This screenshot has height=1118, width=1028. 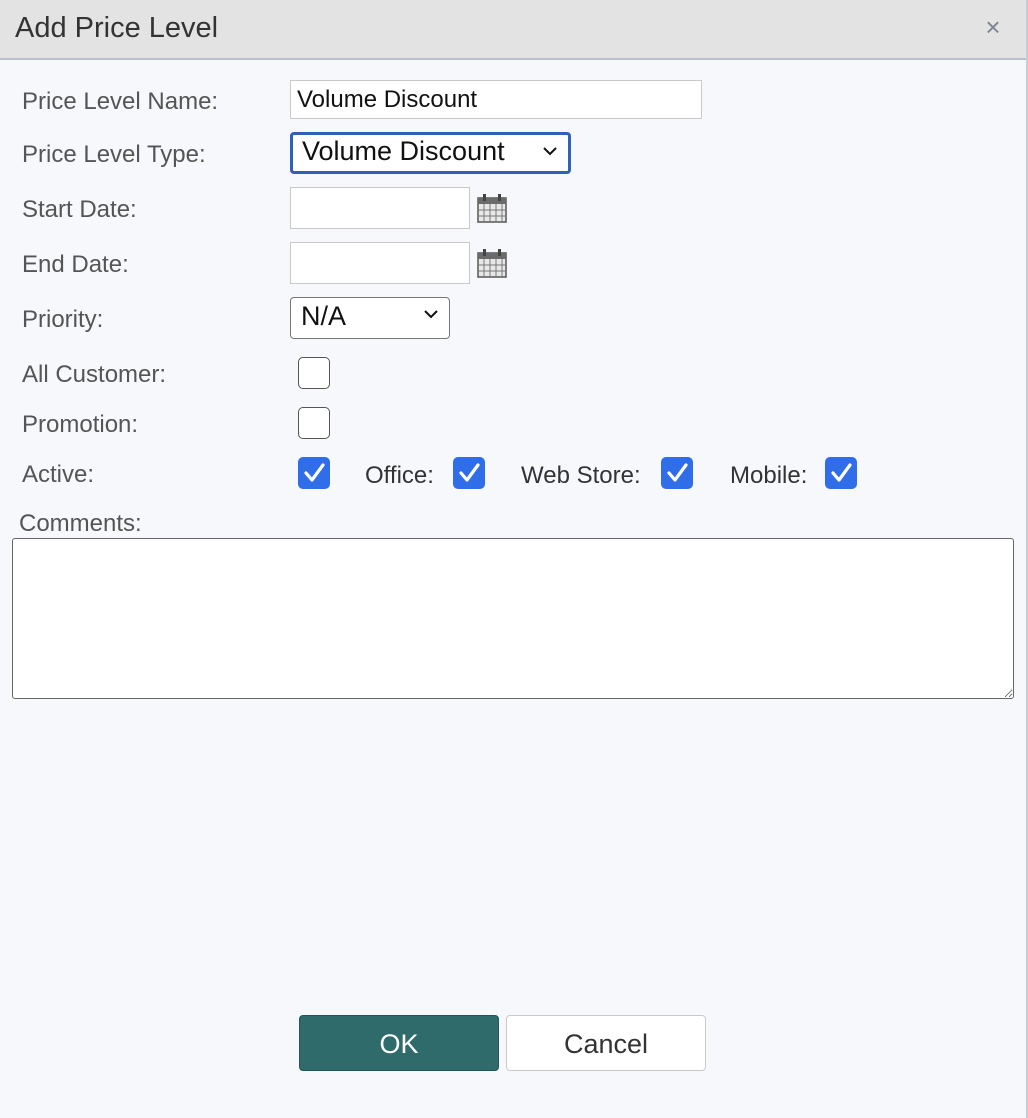 I want to click on close-icon: ×, so click(x=993, y=27).